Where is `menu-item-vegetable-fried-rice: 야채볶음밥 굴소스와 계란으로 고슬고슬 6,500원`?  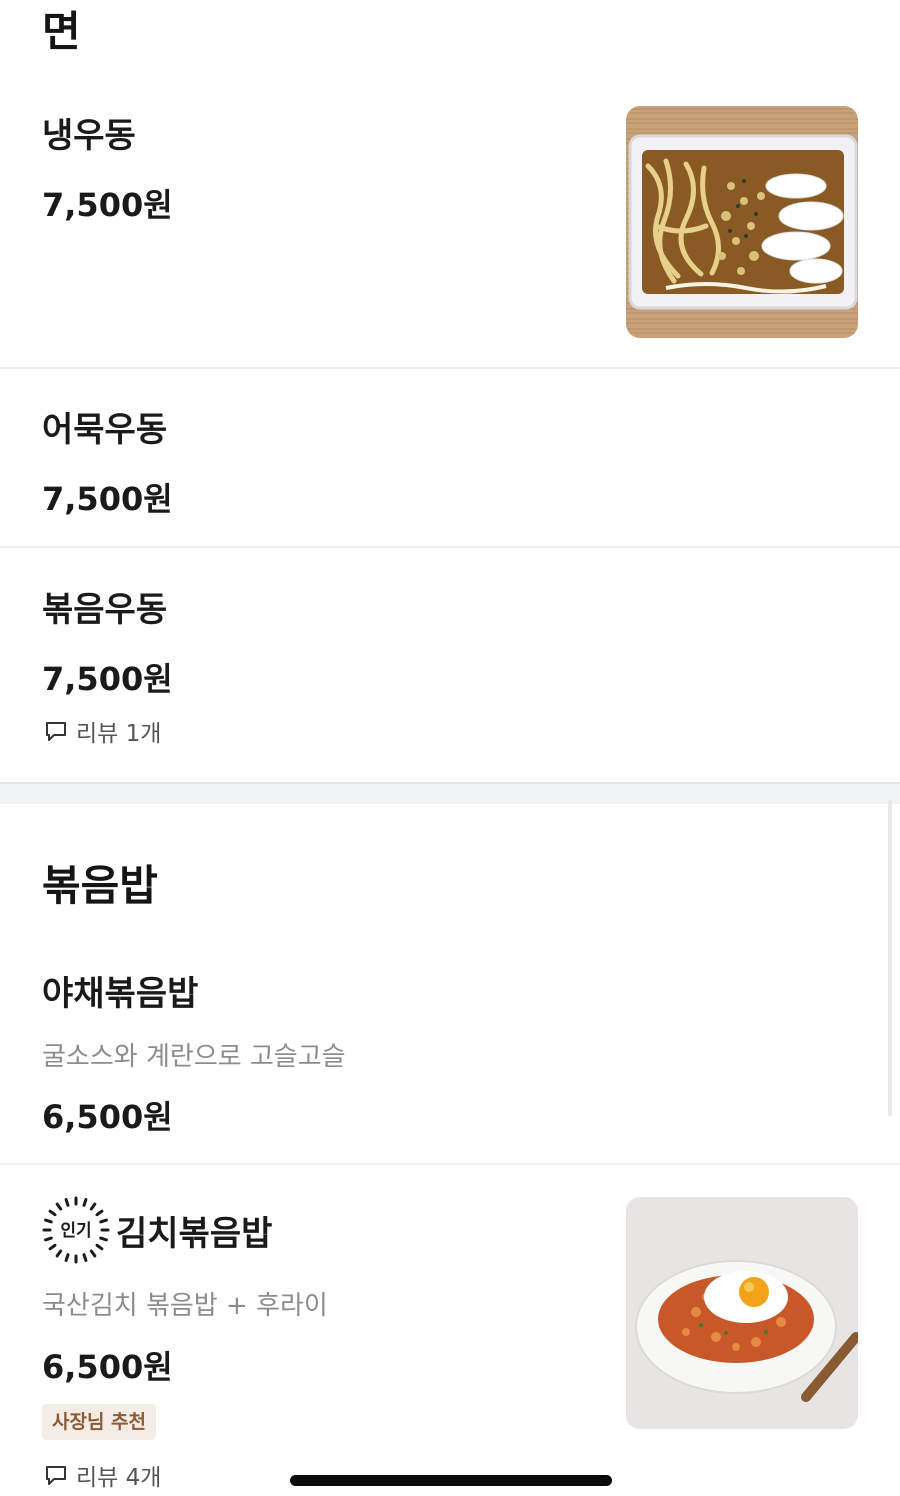 menu-item-vegetable-fried-rice: 야채볶음밥 굴소스와 계란으로 고슬고슬 6,500원 is located at coordinates (450, 1052).